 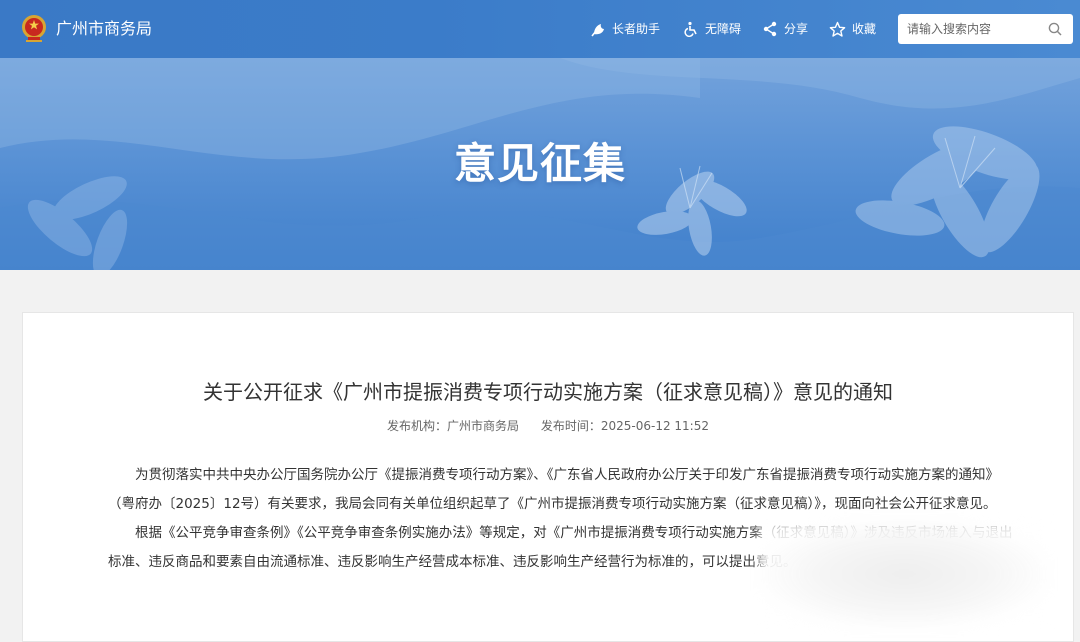 I want to click on blurred-overlay, so click(x=904, y=574).